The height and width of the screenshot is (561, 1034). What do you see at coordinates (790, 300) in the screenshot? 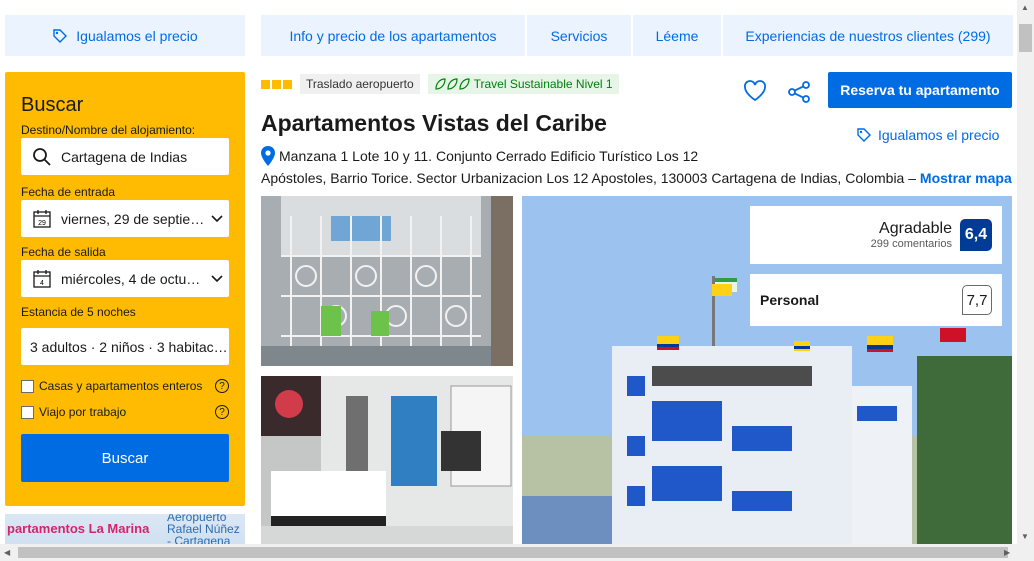
I see `staff-label: Personal` at bounding box center [790, 300].